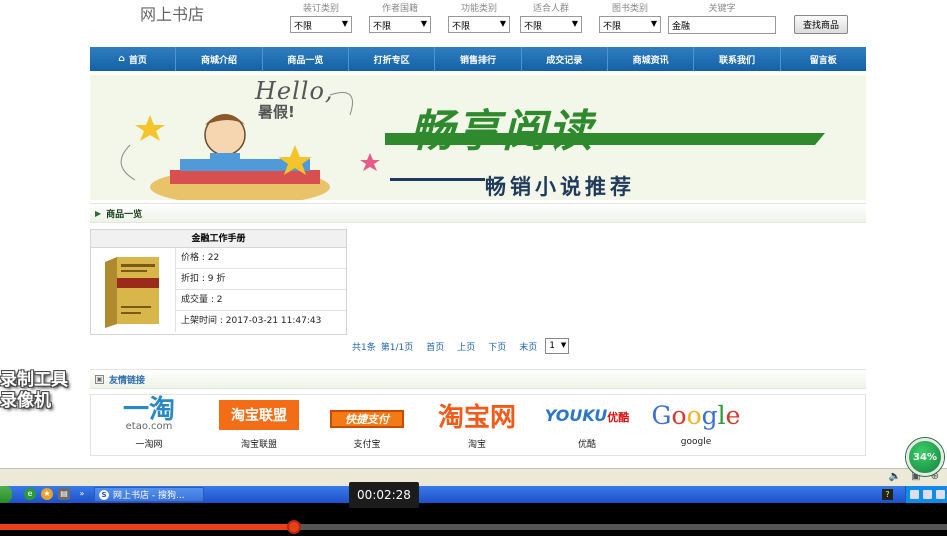 Image resolution: width=947 pixels, height=536 pixels. Describe the element at coordinates (219, 59) in the screenshot. I see `nav-about: 商城介绍` at that location.